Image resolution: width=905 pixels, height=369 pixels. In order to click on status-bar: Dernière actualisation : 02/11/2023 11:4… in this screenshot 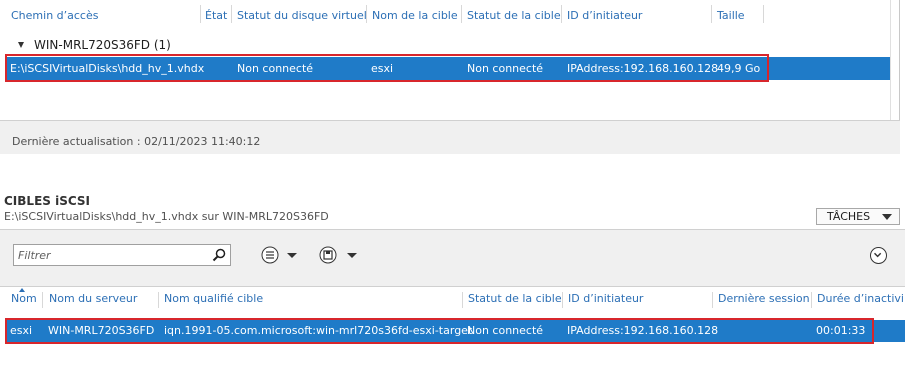, I will do `click(450, 137)`.